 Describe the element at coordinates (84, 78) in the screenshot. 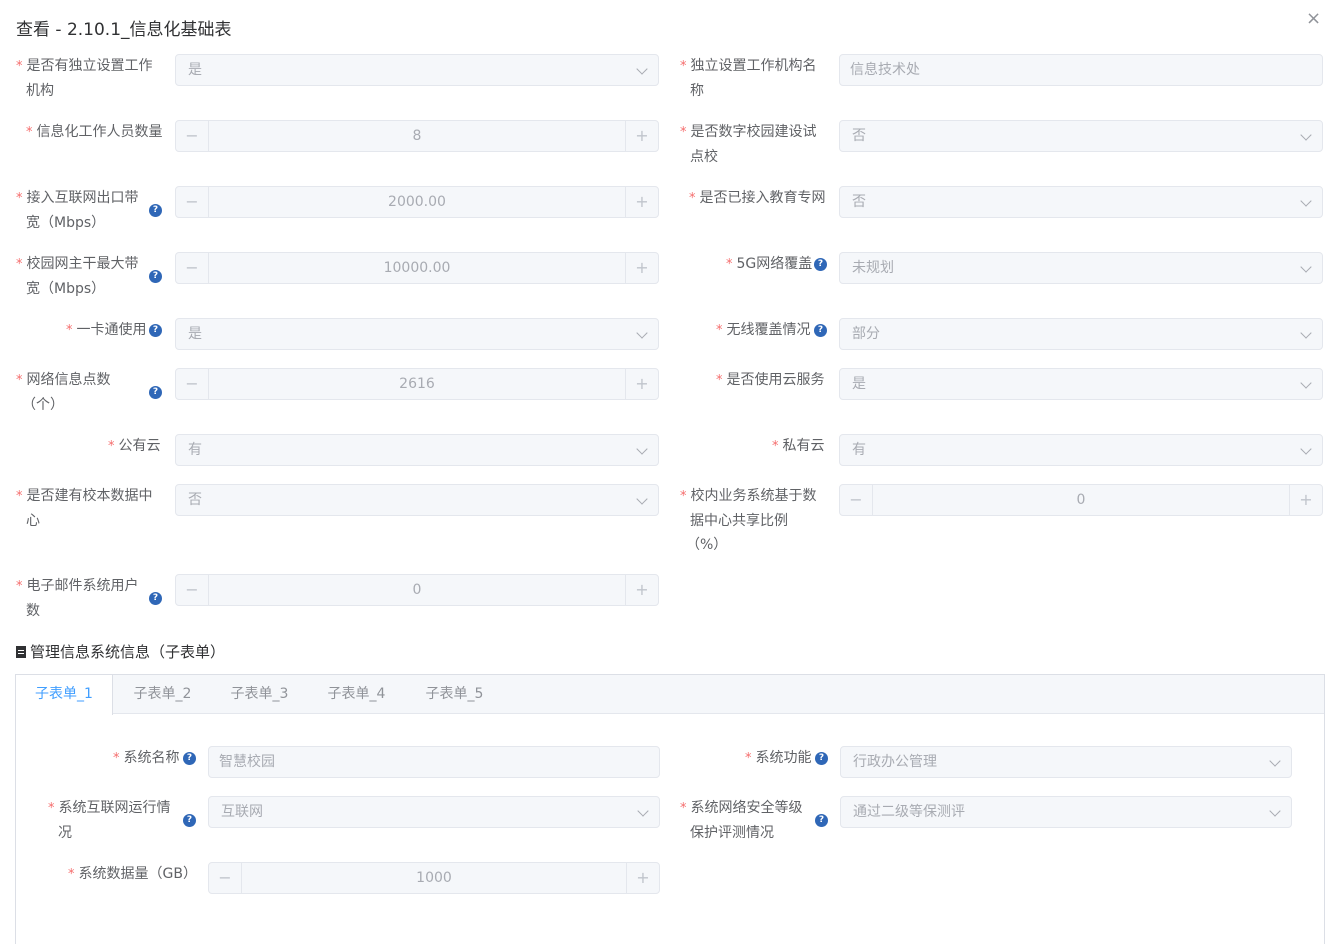

I see `field-label: * 是否有独立设置工作 机构` at that location.